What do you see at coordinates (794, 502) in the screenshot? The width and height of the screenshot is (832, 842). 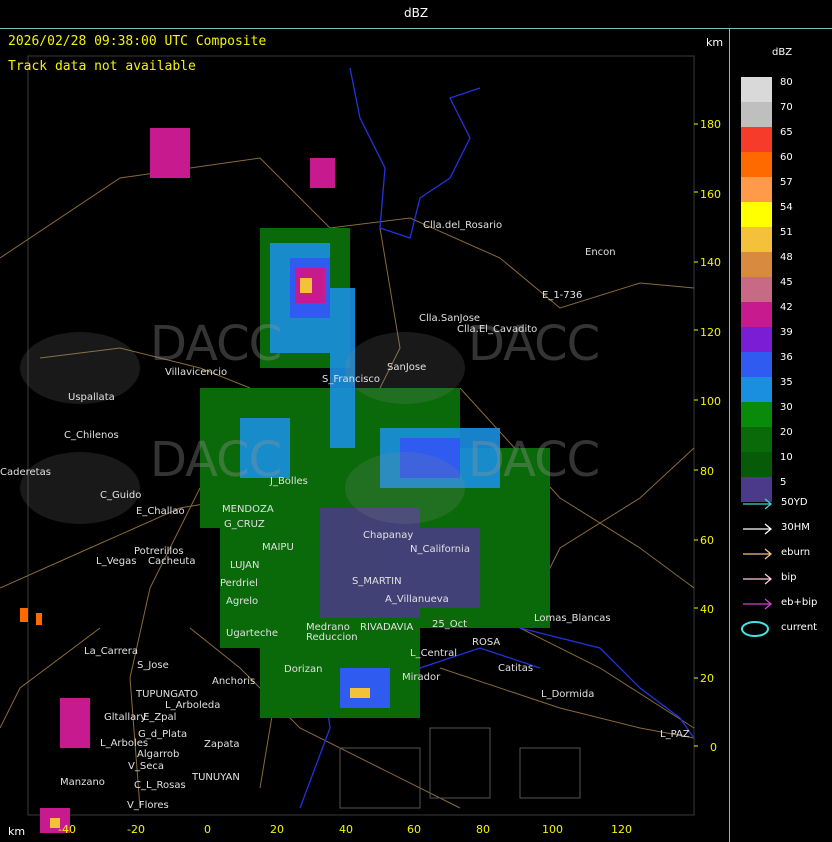 I see `track-legend-label: 50YD` at bounding box center [794, 502].